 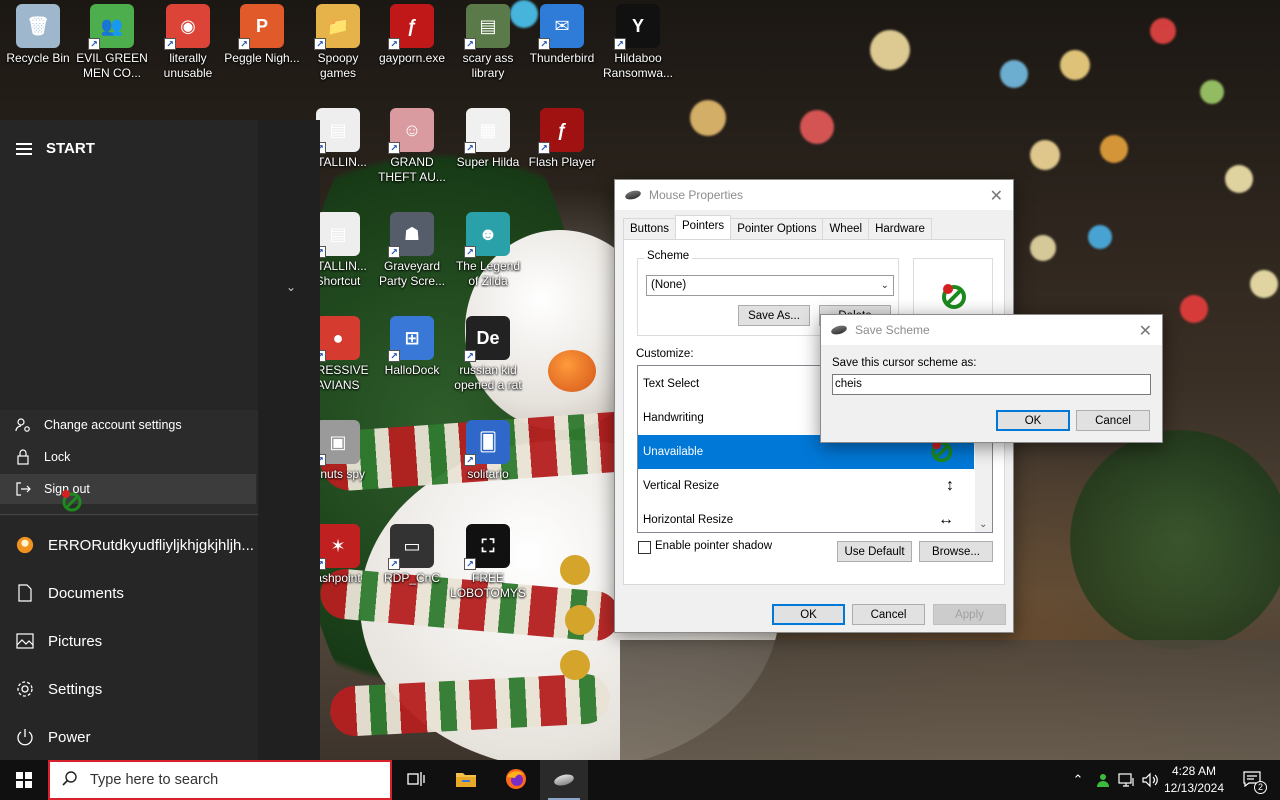 I want to click on desktop-icon-label: Spoopy games, so click(x=338, y=65).